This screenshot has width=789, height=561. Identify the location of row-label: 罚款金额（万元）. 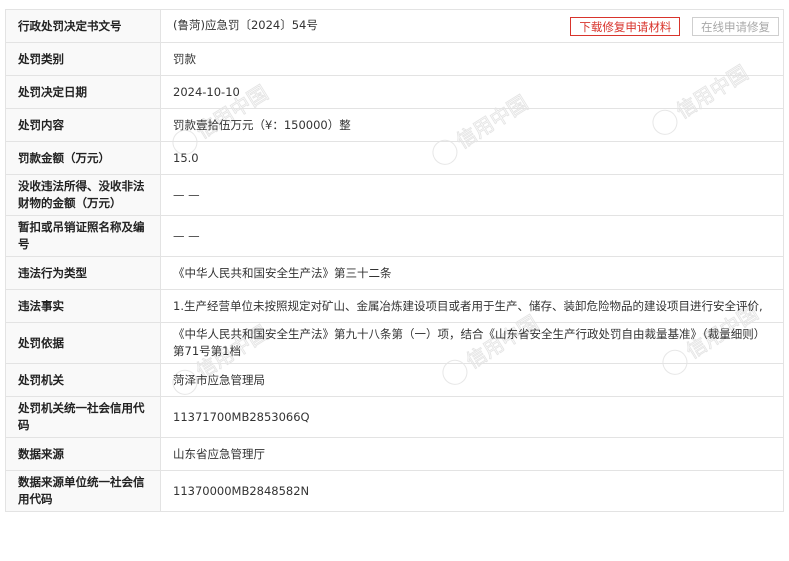
(83, 158).